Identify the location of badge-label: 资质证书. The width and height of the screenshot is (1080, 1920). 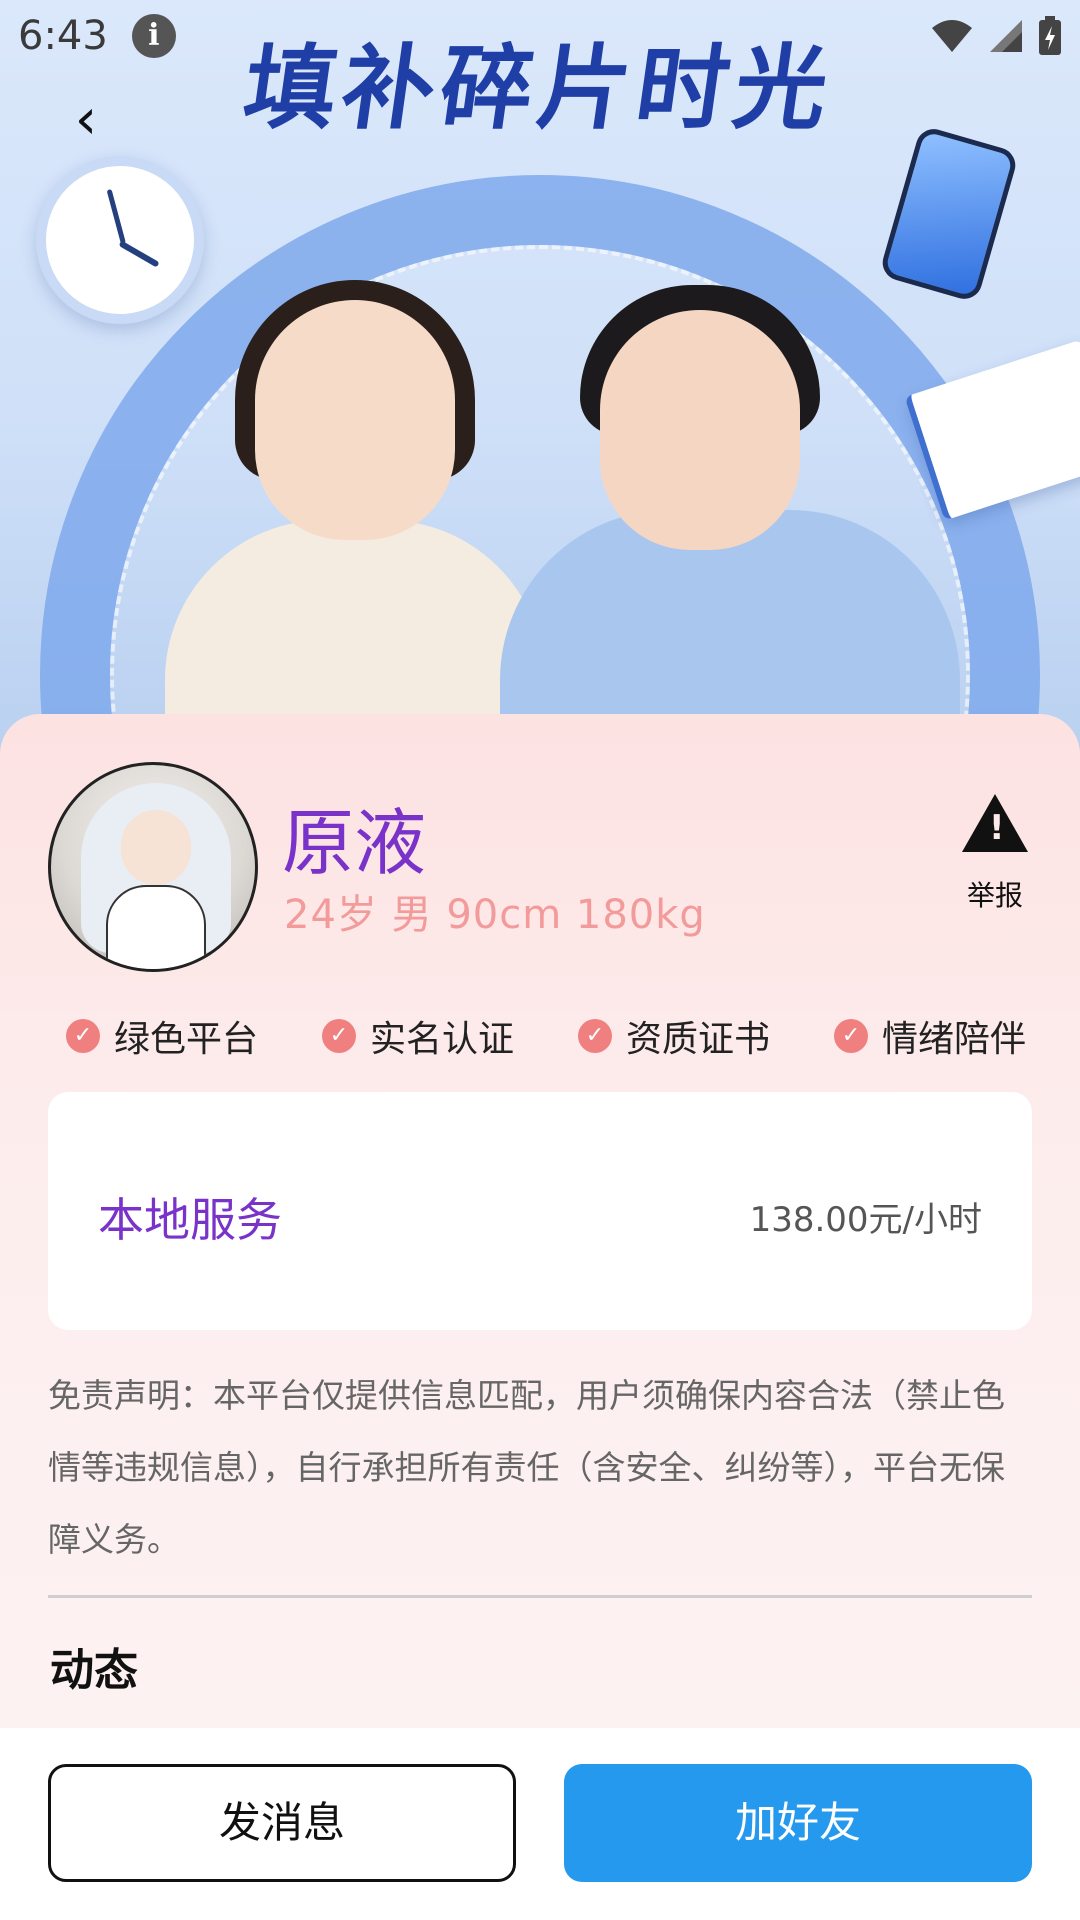
(697, 1039).